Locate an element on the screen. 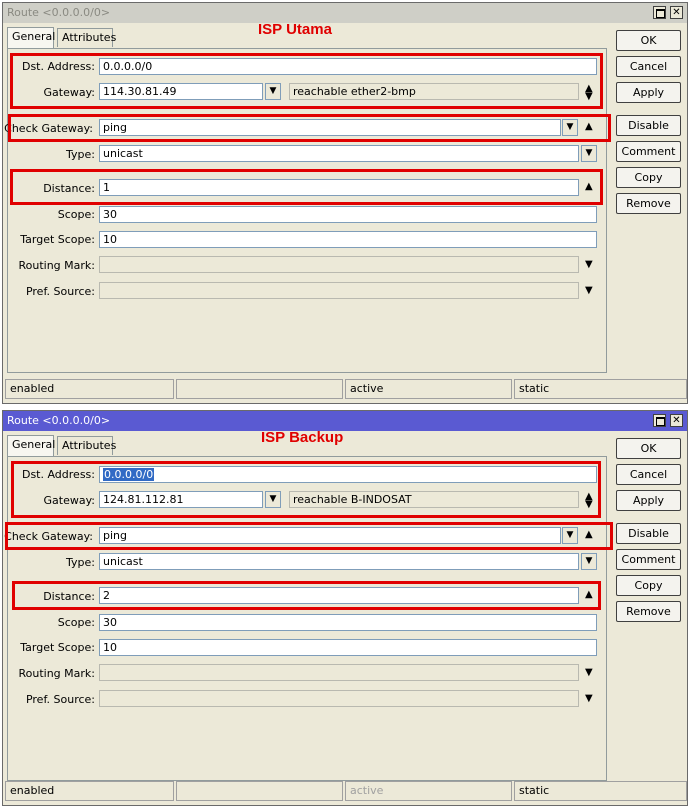 This screenshot has width=691, height=809. annotation-isp-backup: ISP Backup is located at coordinates (302, 437).